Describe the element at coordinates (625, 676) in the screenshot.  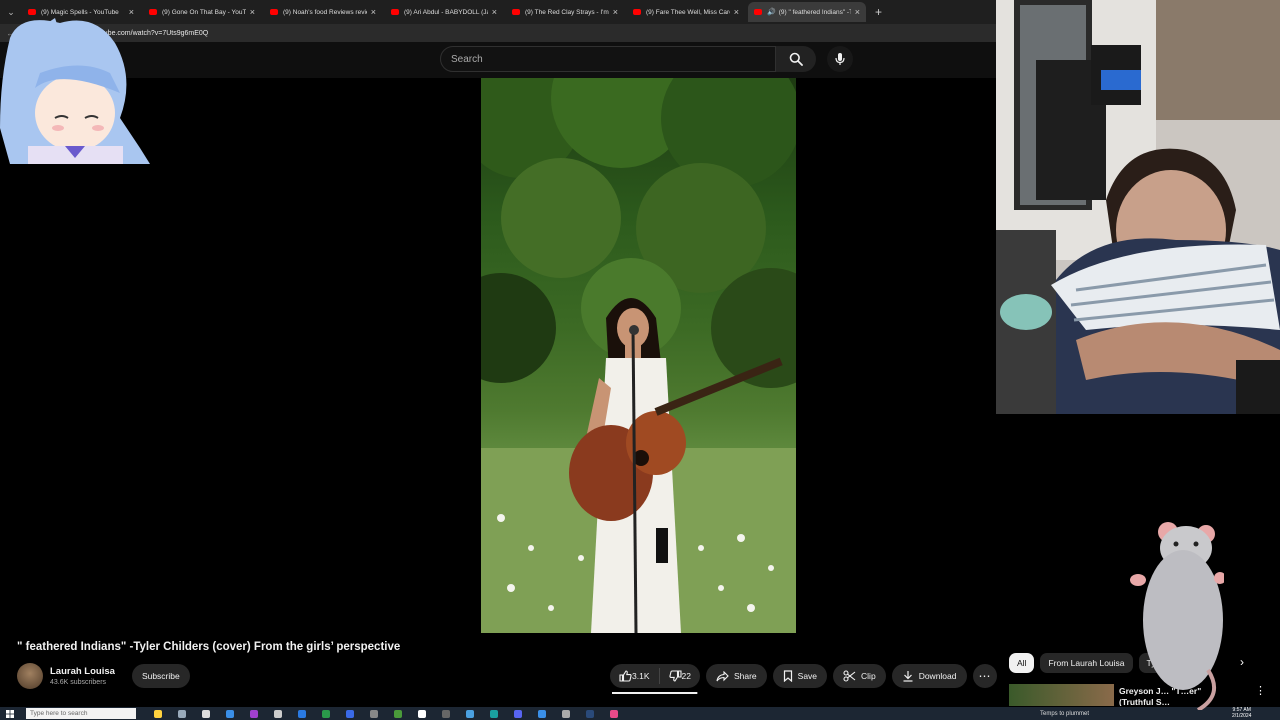
I see `thumbs-up-icon` at that location.